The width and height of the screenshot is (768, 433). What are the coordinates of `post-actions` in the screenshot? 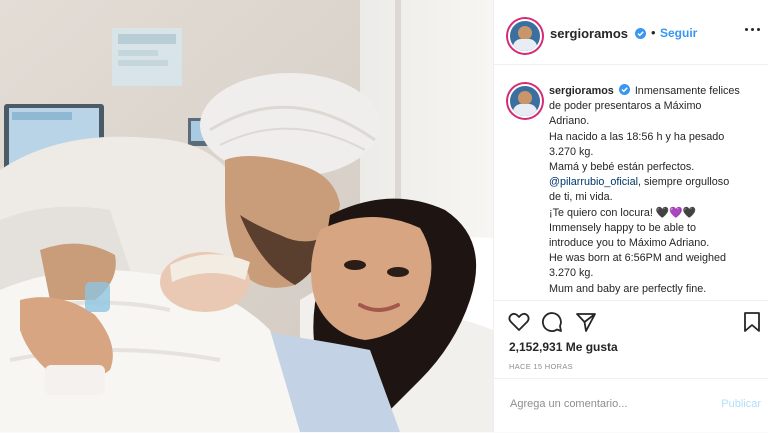 It's located at (631, 322).